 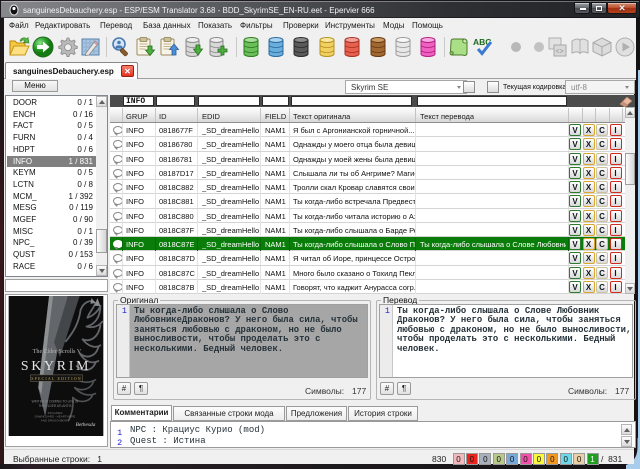 I want to click on svg-text: Bethesda, so click(x=86, y=425).